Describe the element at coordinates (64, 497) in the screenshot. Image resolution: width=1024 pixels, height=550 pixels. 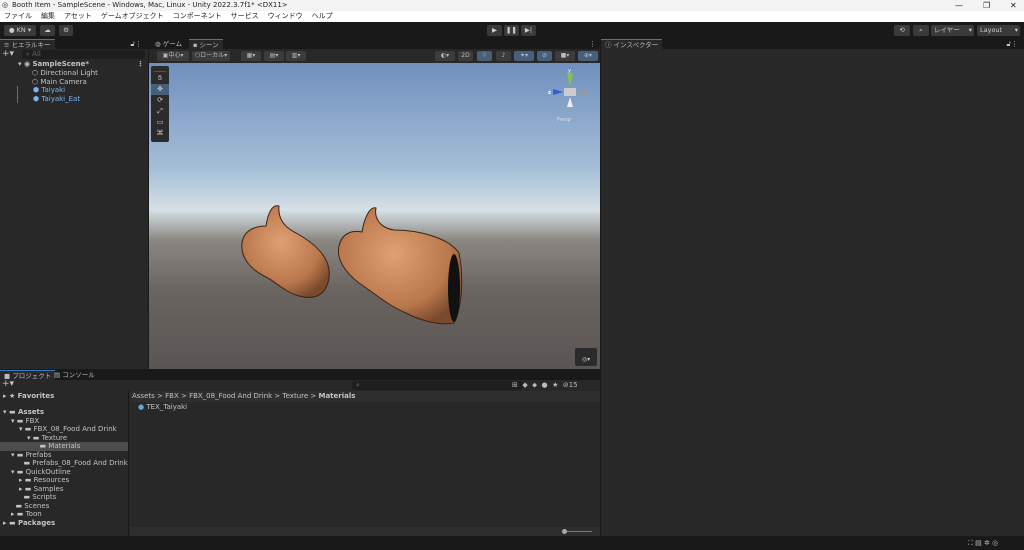
I see `project-tree-item: ▬ Scripts` at that location.